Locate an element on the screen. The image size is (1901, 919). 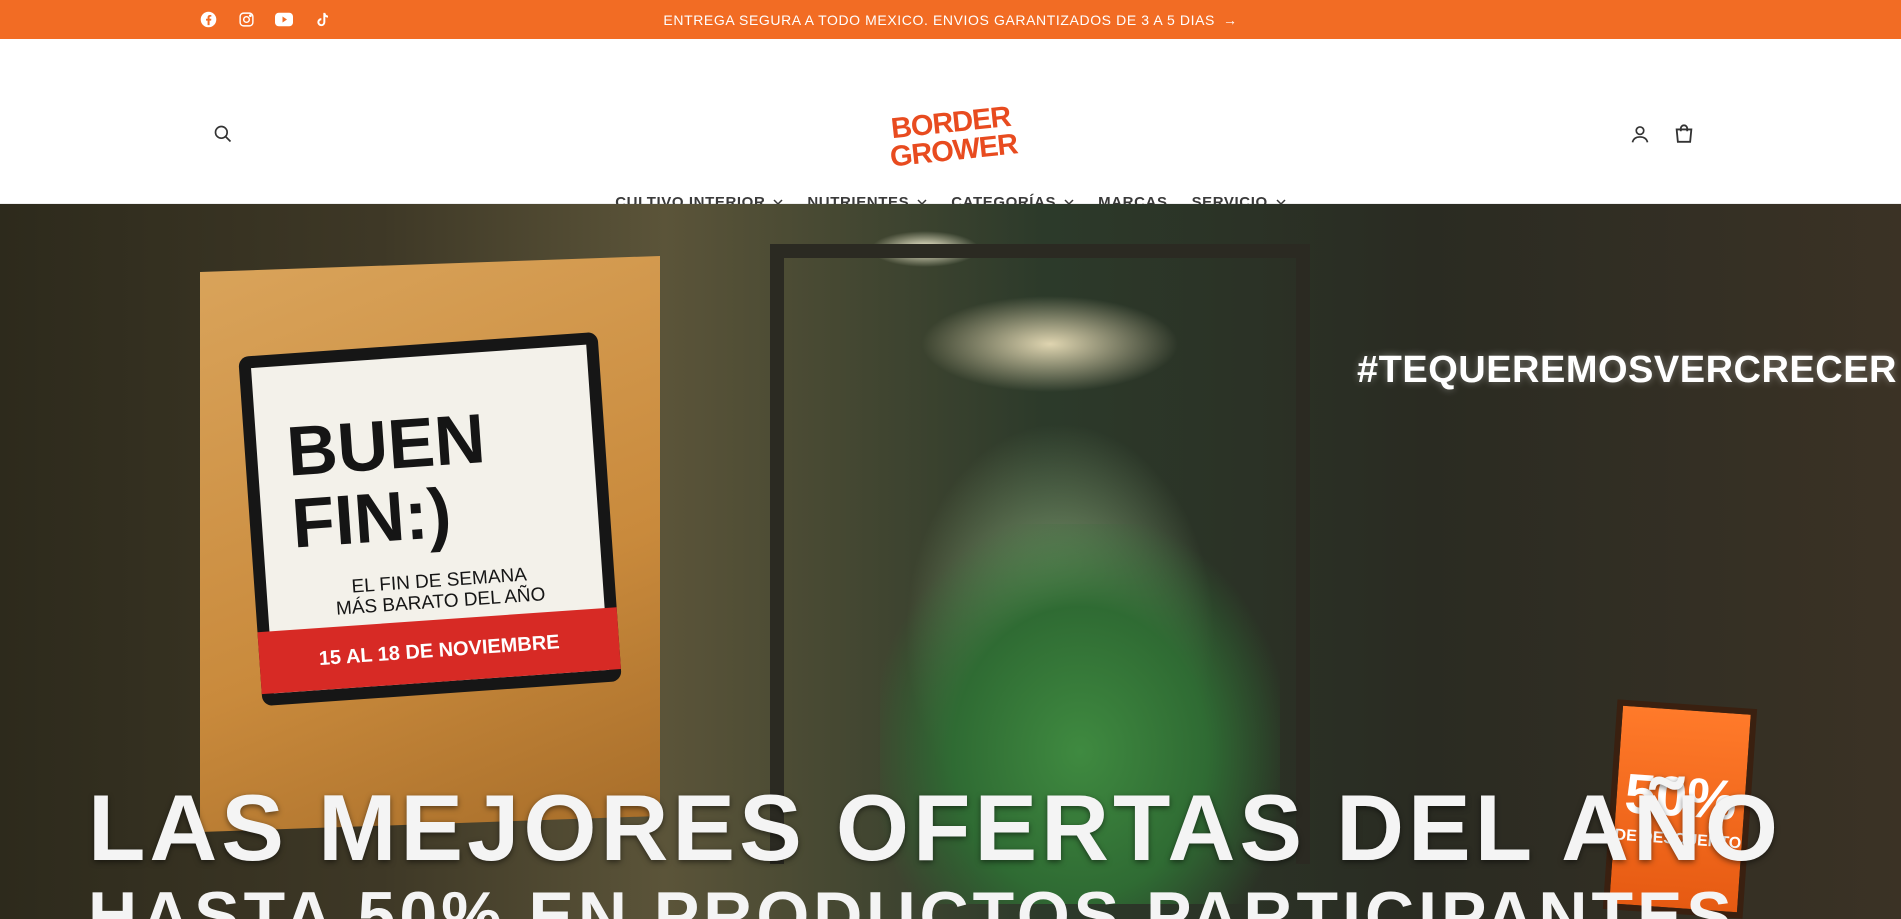
cart-icon is located at coordinates (1684, 134).